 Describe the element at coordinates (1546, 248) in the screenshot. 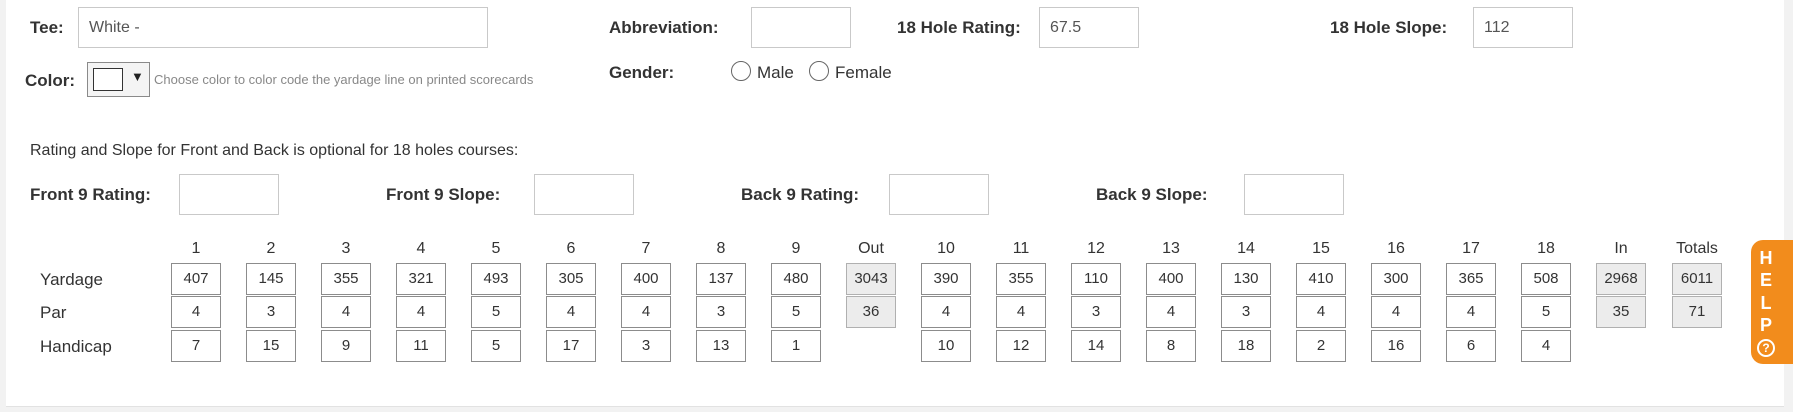

I see `column-header: 18` at that location.